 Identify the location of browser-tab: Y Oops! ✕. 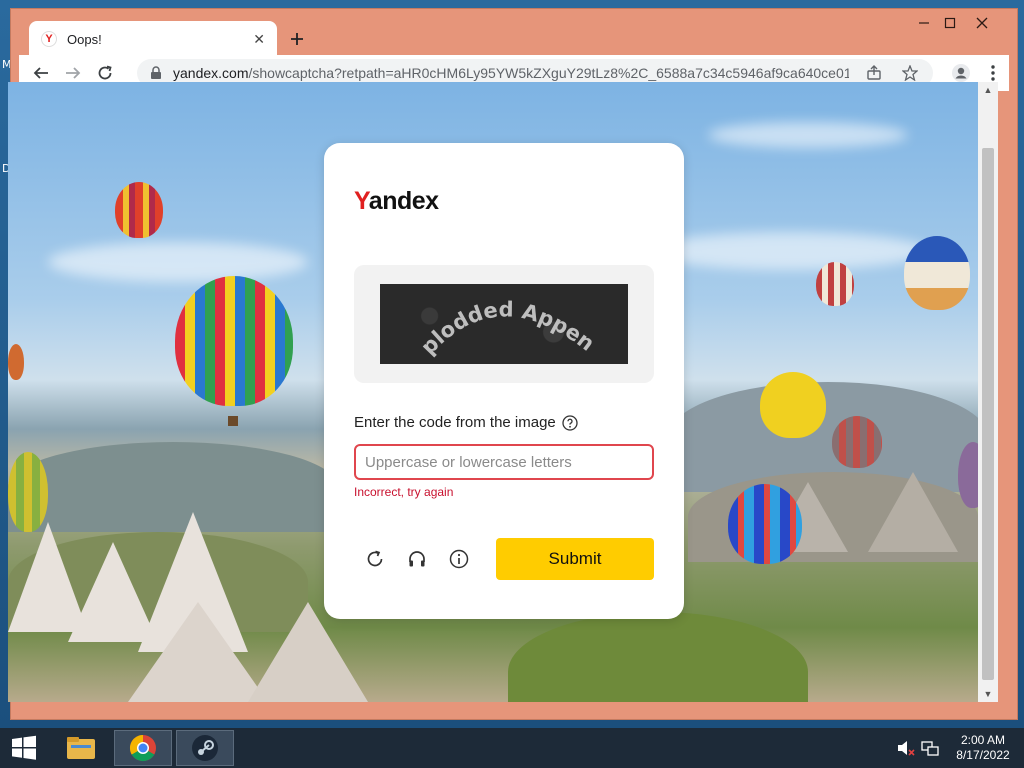
(153, 39).